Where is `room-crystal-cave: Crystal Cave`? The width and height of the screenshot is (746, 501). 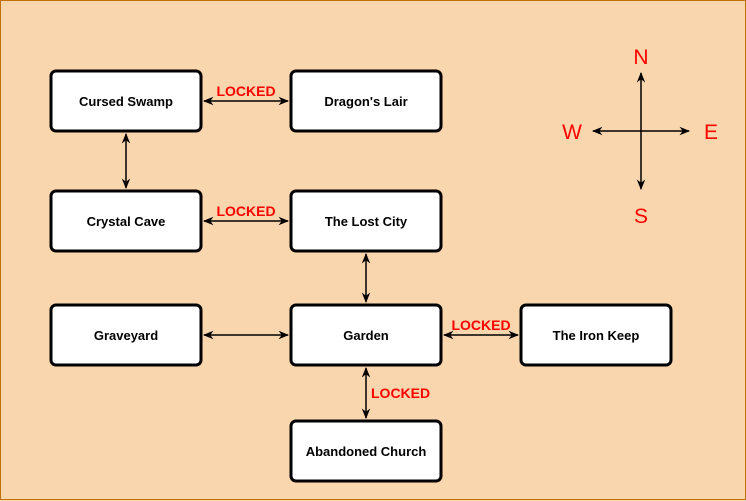 room-crystal-cave: Crystal Cave is located at coordinates (126, 221).